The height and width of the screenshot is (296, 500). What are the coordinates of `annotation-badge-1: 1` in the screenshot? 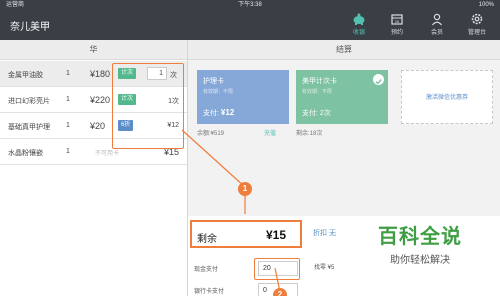 It's located at (245, 189).